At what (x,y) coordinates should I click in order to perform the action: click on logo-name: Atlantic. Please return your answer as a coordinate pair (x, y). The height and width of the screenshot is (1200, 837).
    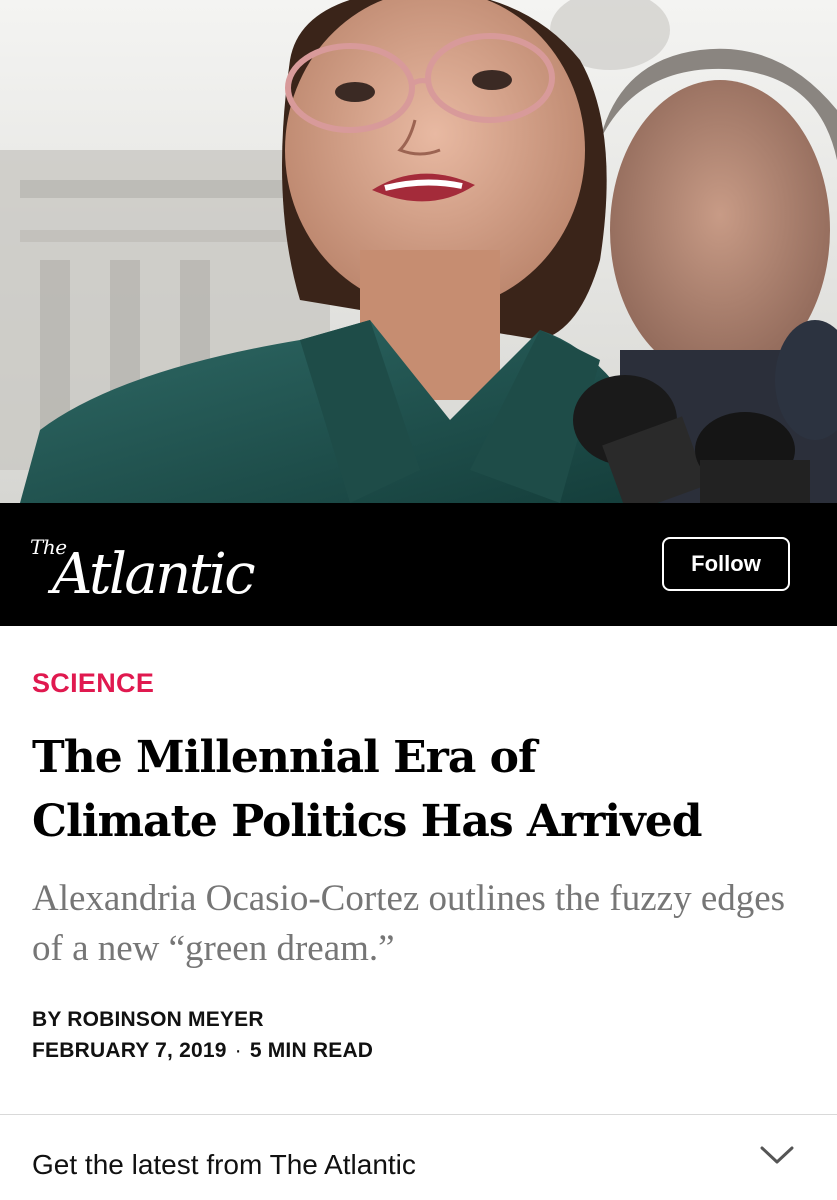
    Looking at the image, I should click on (154, 574).